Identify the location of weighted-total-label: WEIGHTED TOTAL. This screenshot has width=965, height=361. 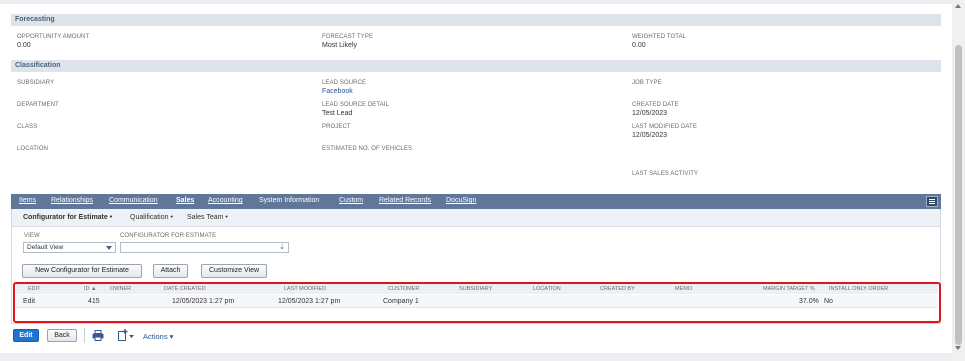
(659, 37).